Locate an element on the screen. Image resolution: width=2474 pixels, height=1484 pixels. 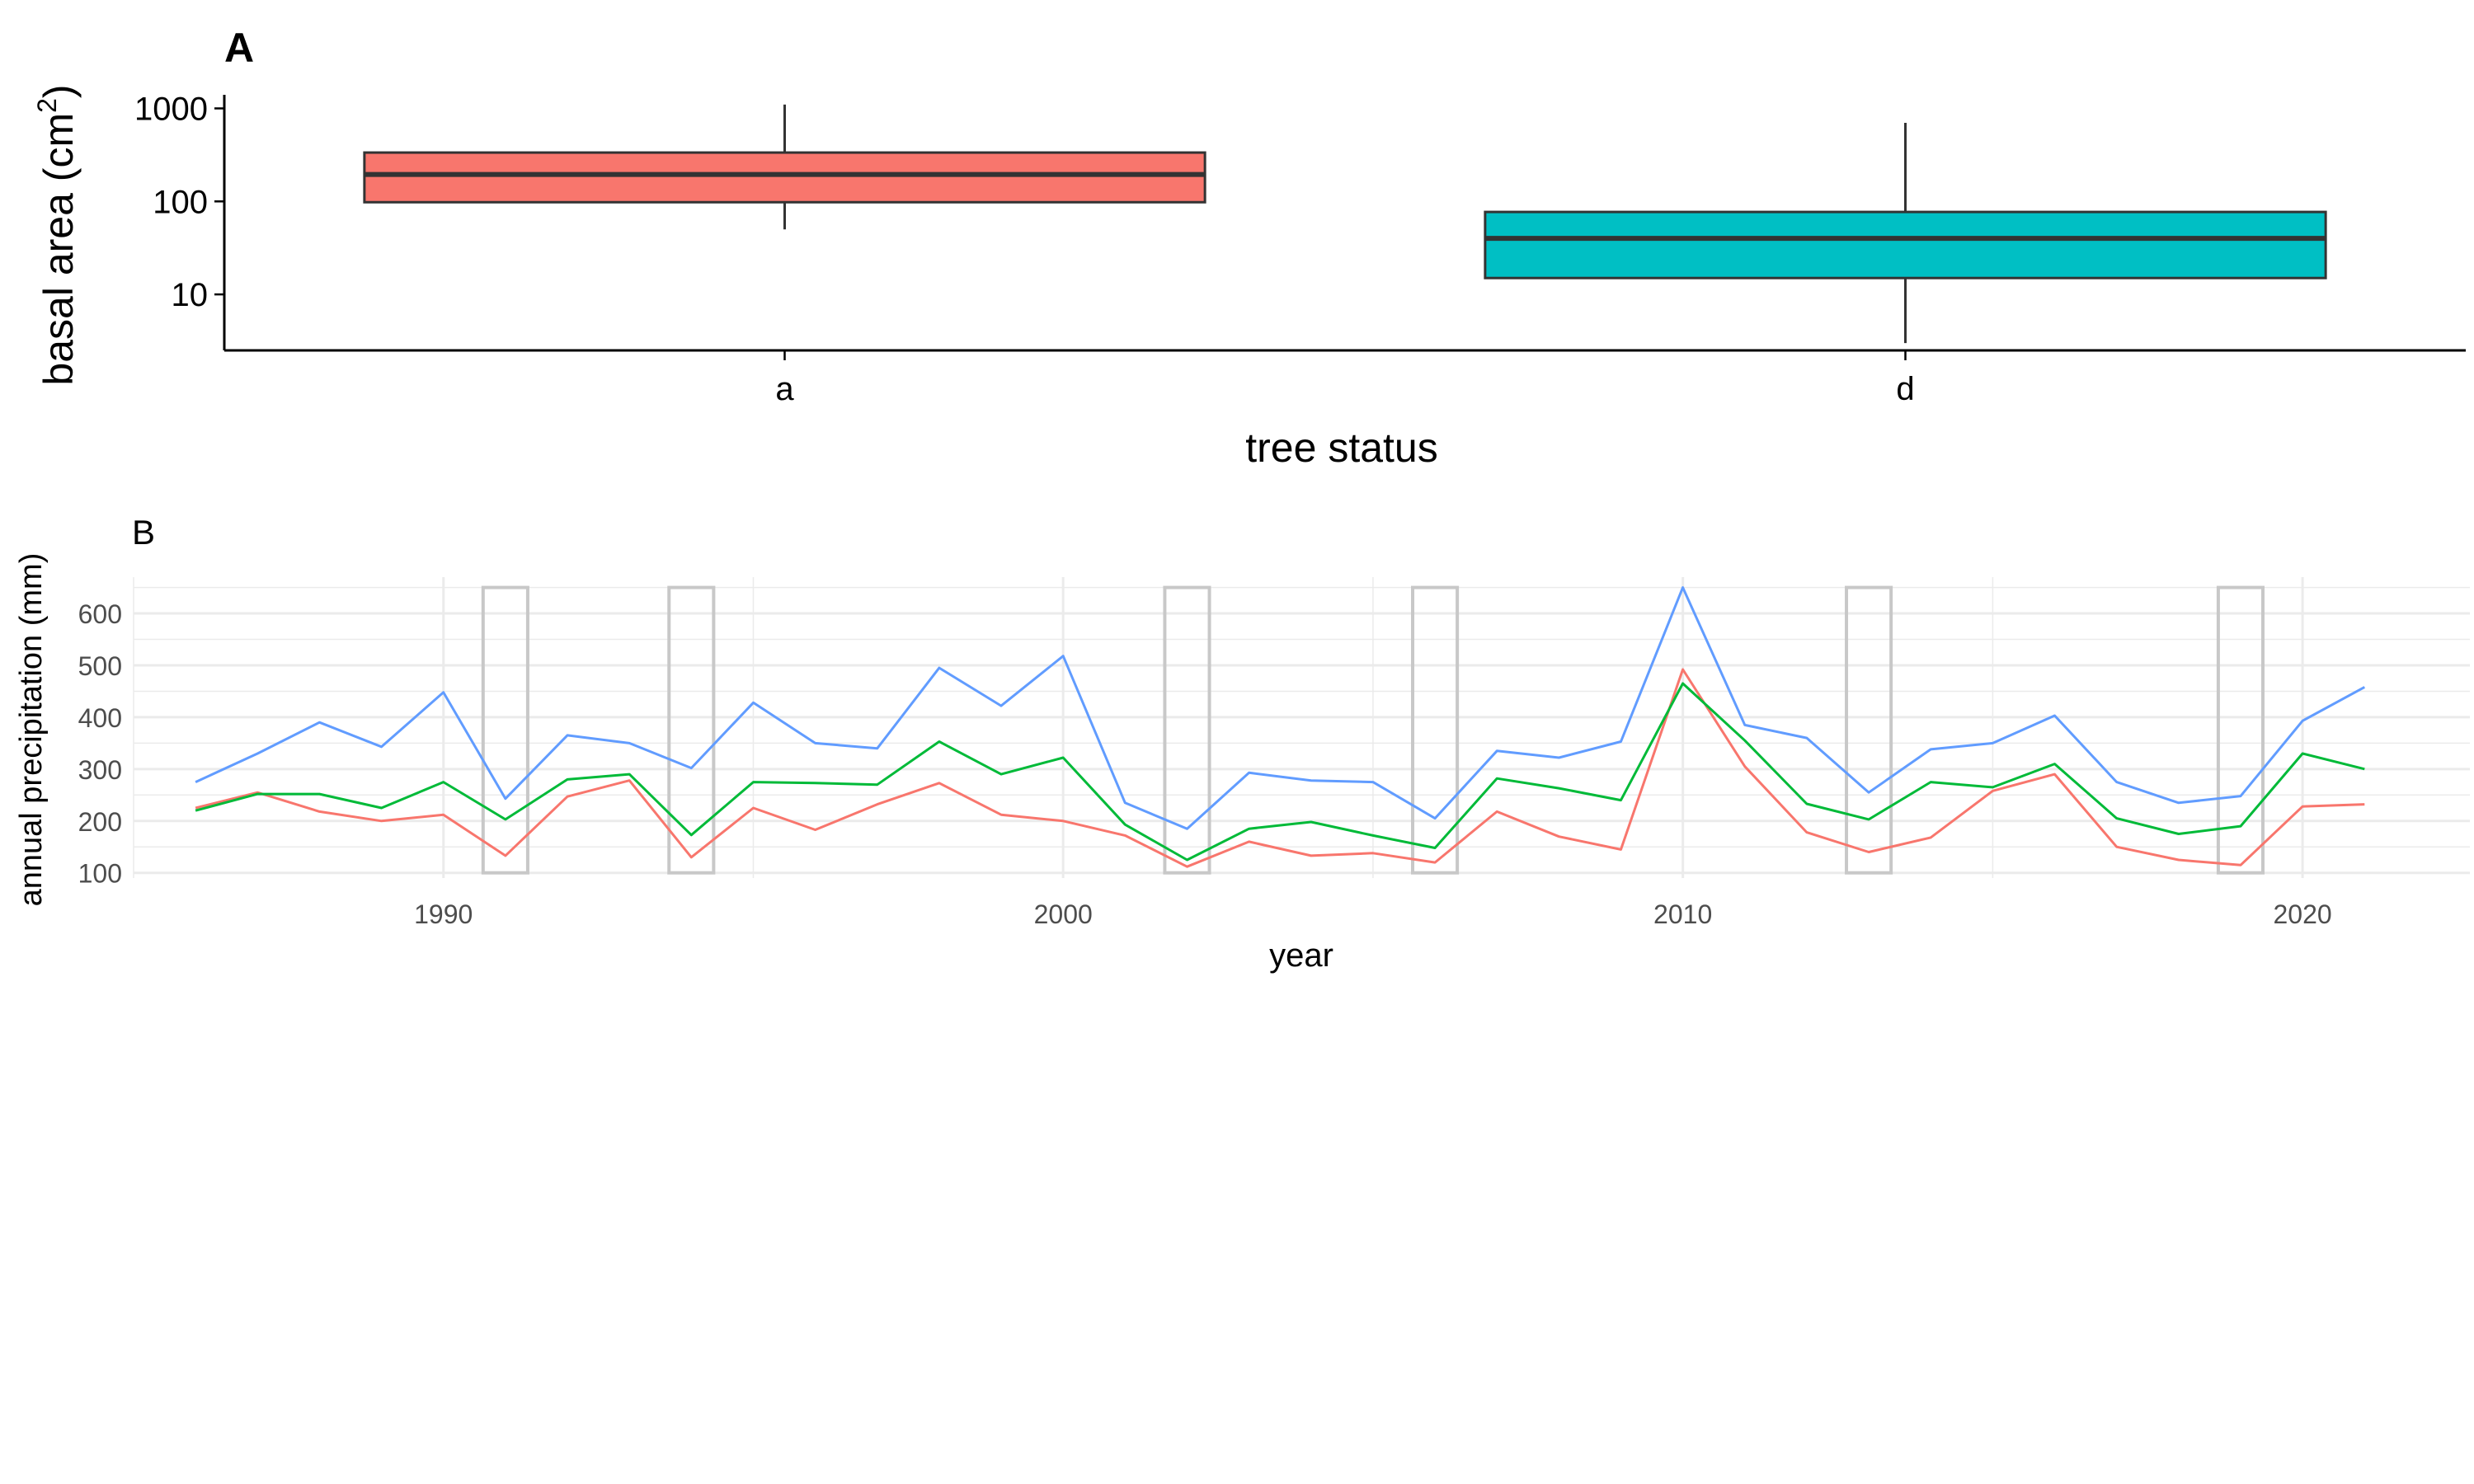
panel-a-y-axis-title-main: basal area (cm is located at coordinates (58, 249).